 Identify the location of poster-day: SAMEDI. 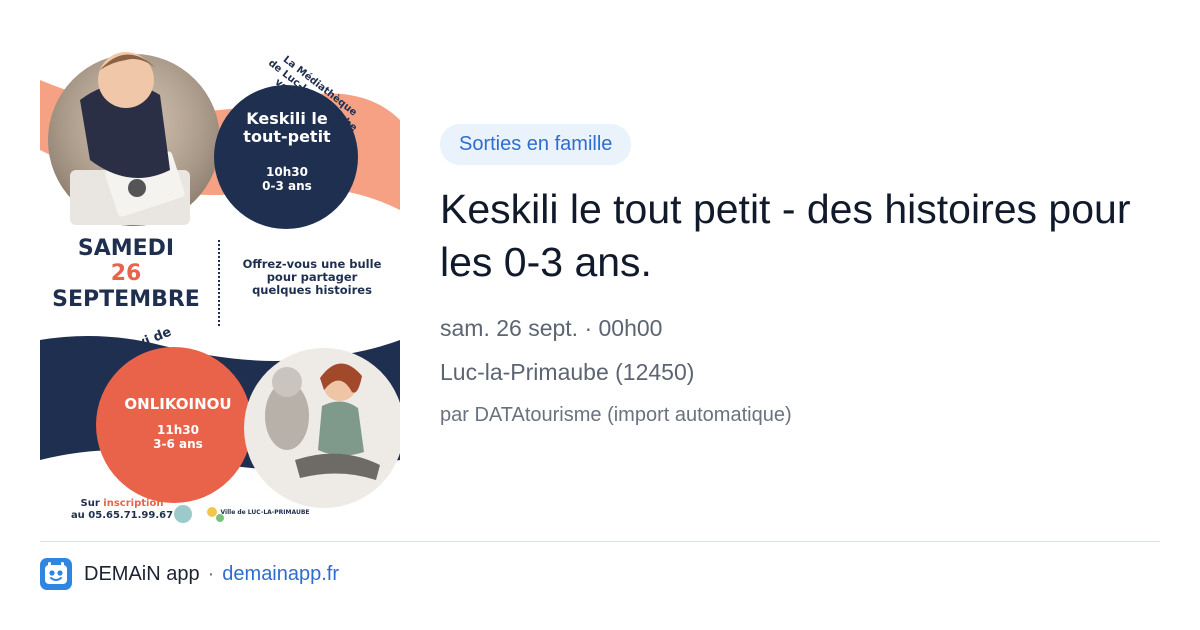
(126, 248).